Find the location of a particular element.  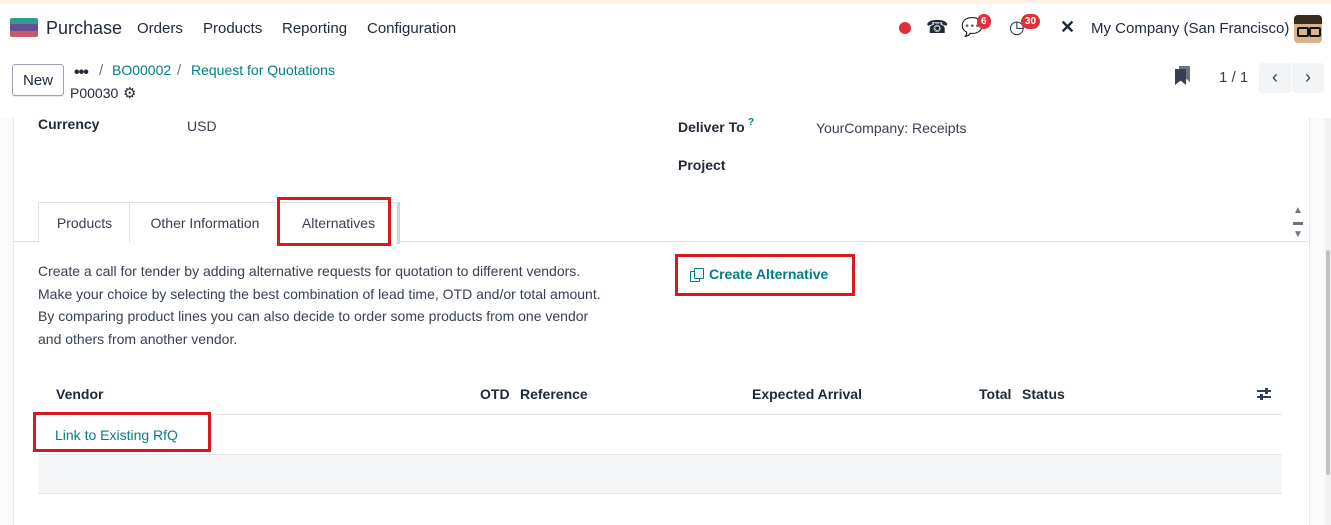

pager-next-icon: › is located at coordinates (1308, 78).